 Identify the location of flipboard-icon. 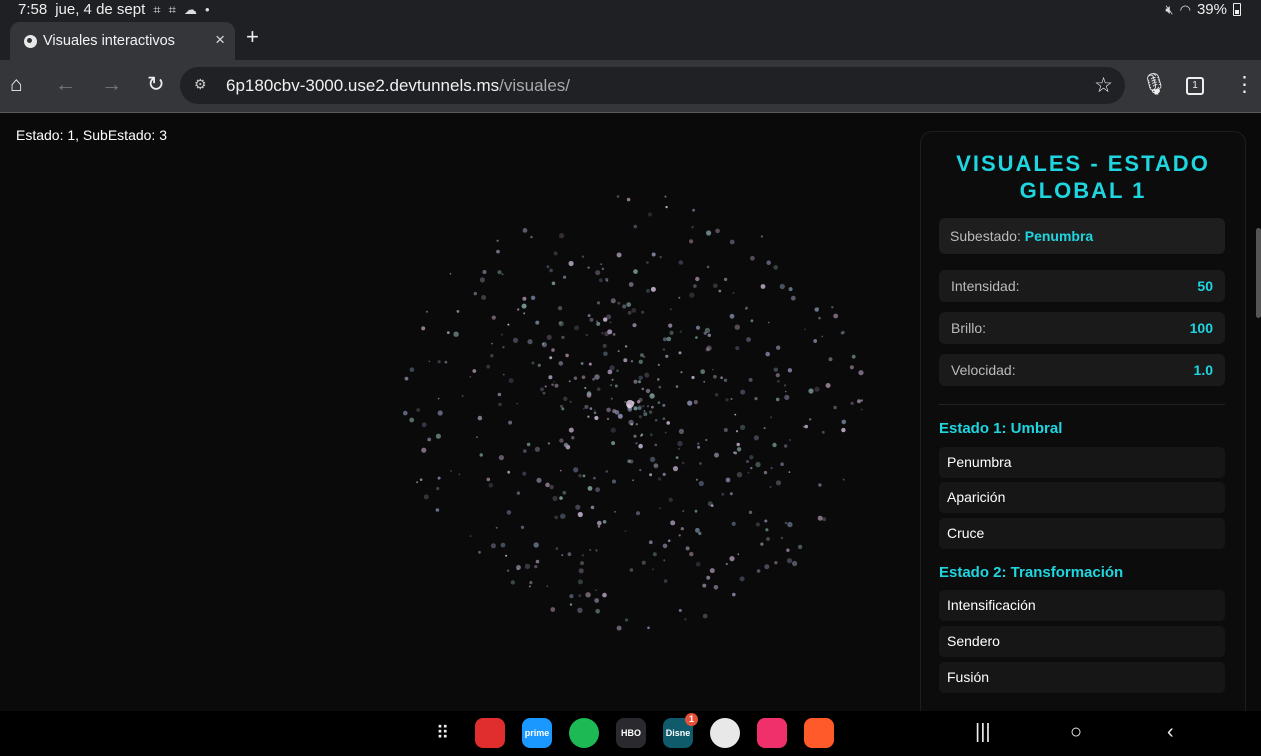
(490, 733).